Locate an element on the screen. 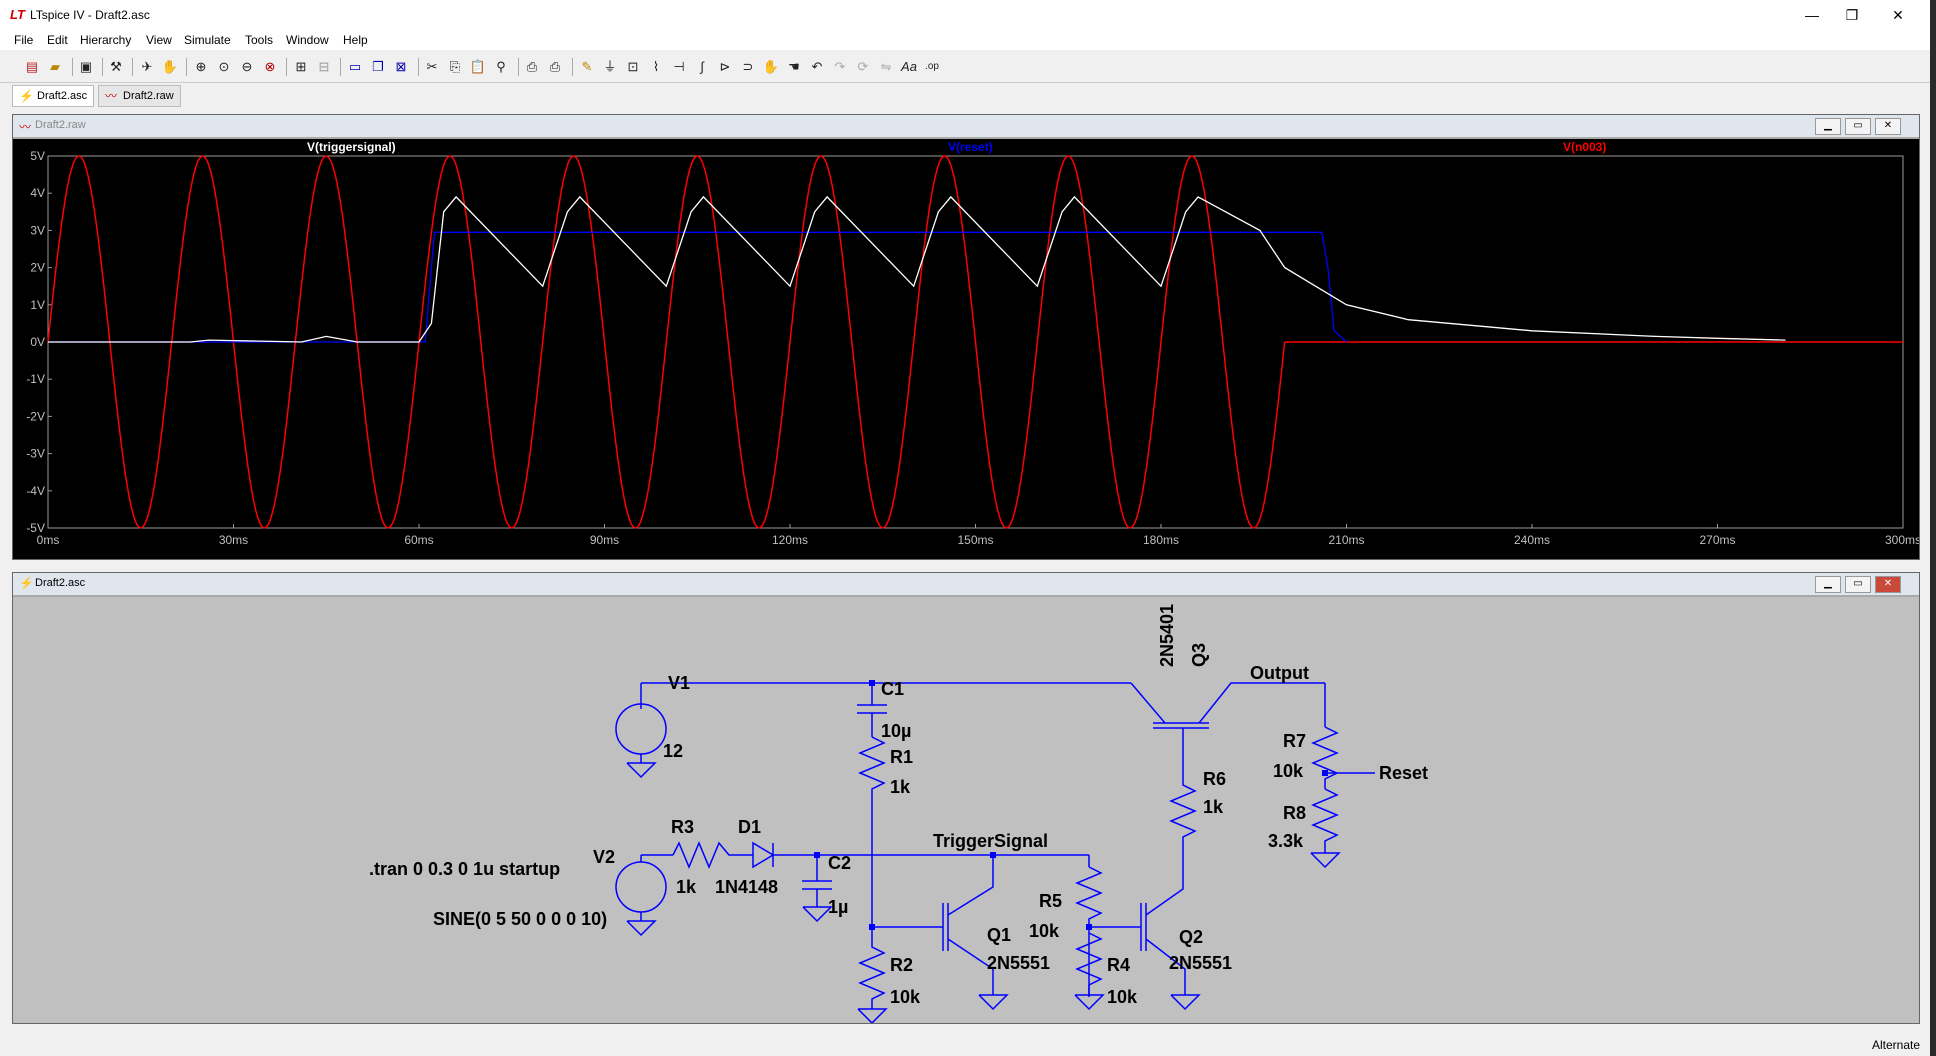  find-binoculars-icon: ⚲ is located at coordinates (501, 67).